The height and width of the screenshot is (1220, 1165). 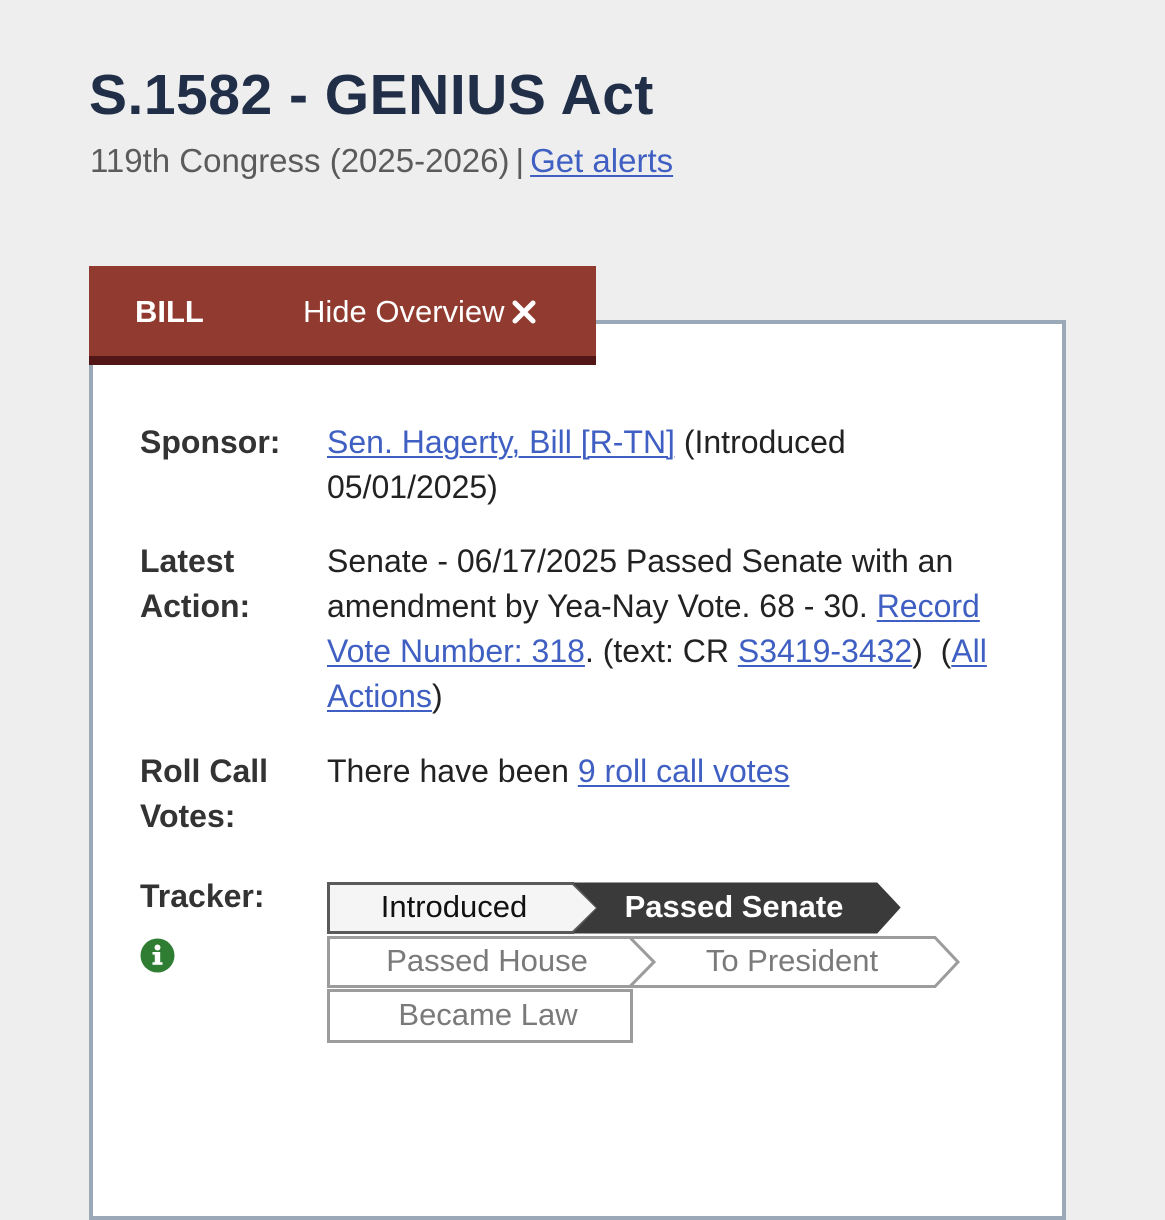 I want to click on hide-overview-button: Hide Overview, so click(x=420, y=313).